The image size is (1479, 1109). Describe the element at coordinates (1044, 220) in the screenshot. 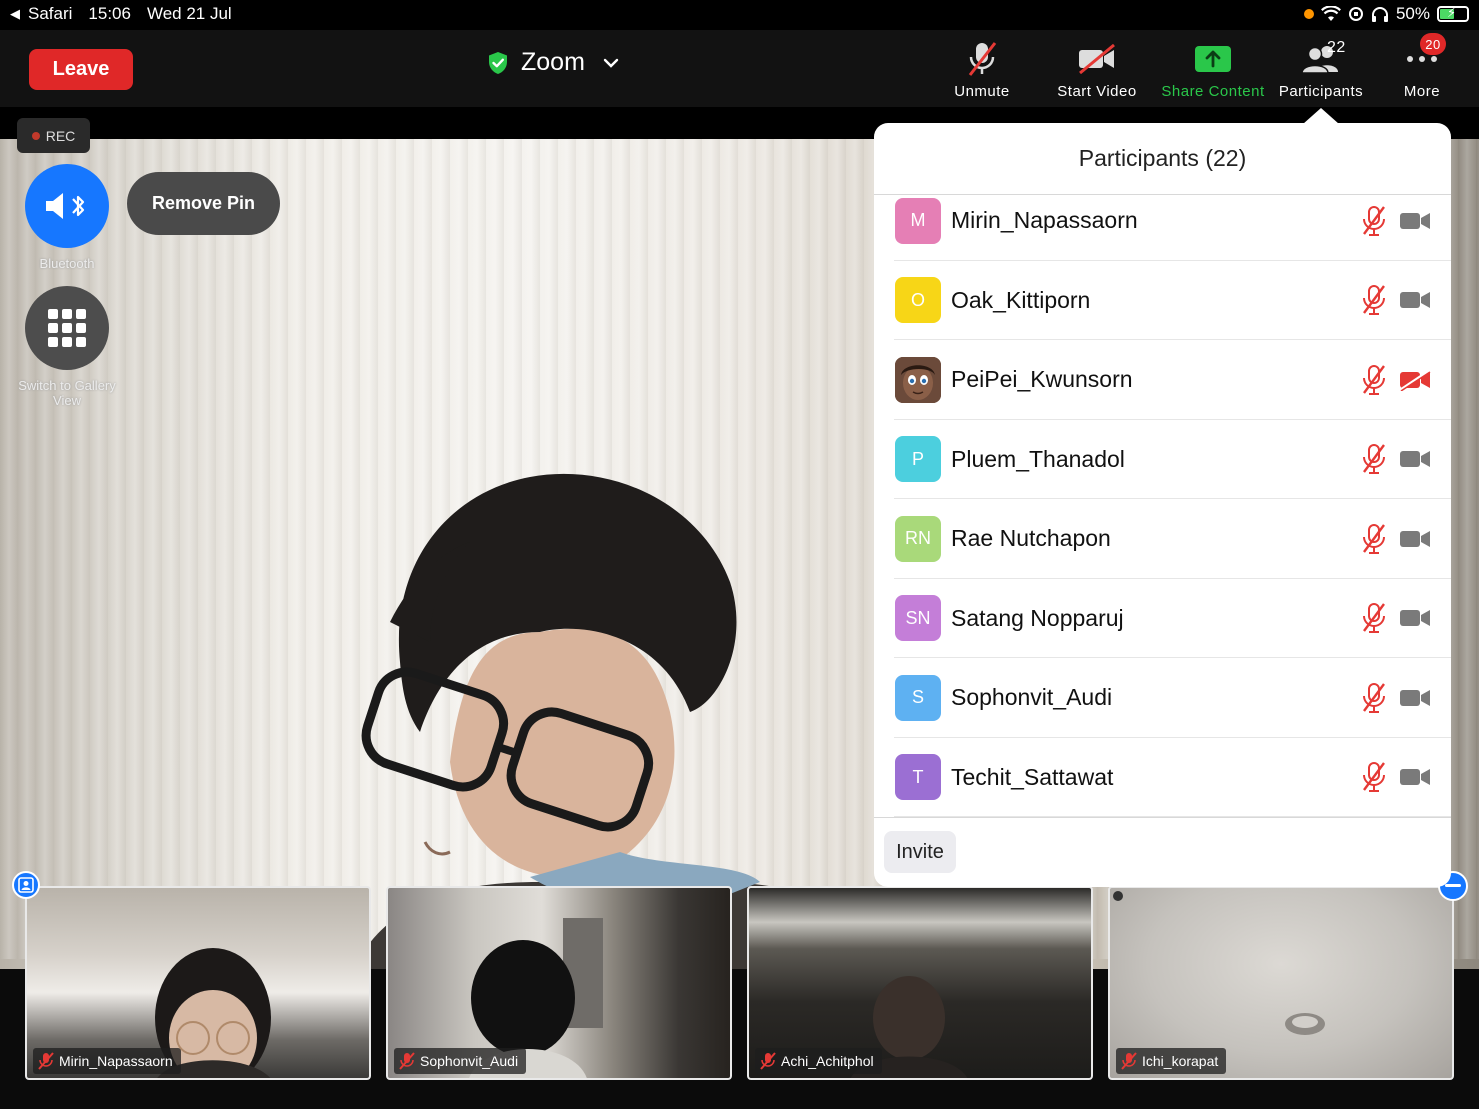

I see `participant-name: Mirin_Napassaorn` at that location.